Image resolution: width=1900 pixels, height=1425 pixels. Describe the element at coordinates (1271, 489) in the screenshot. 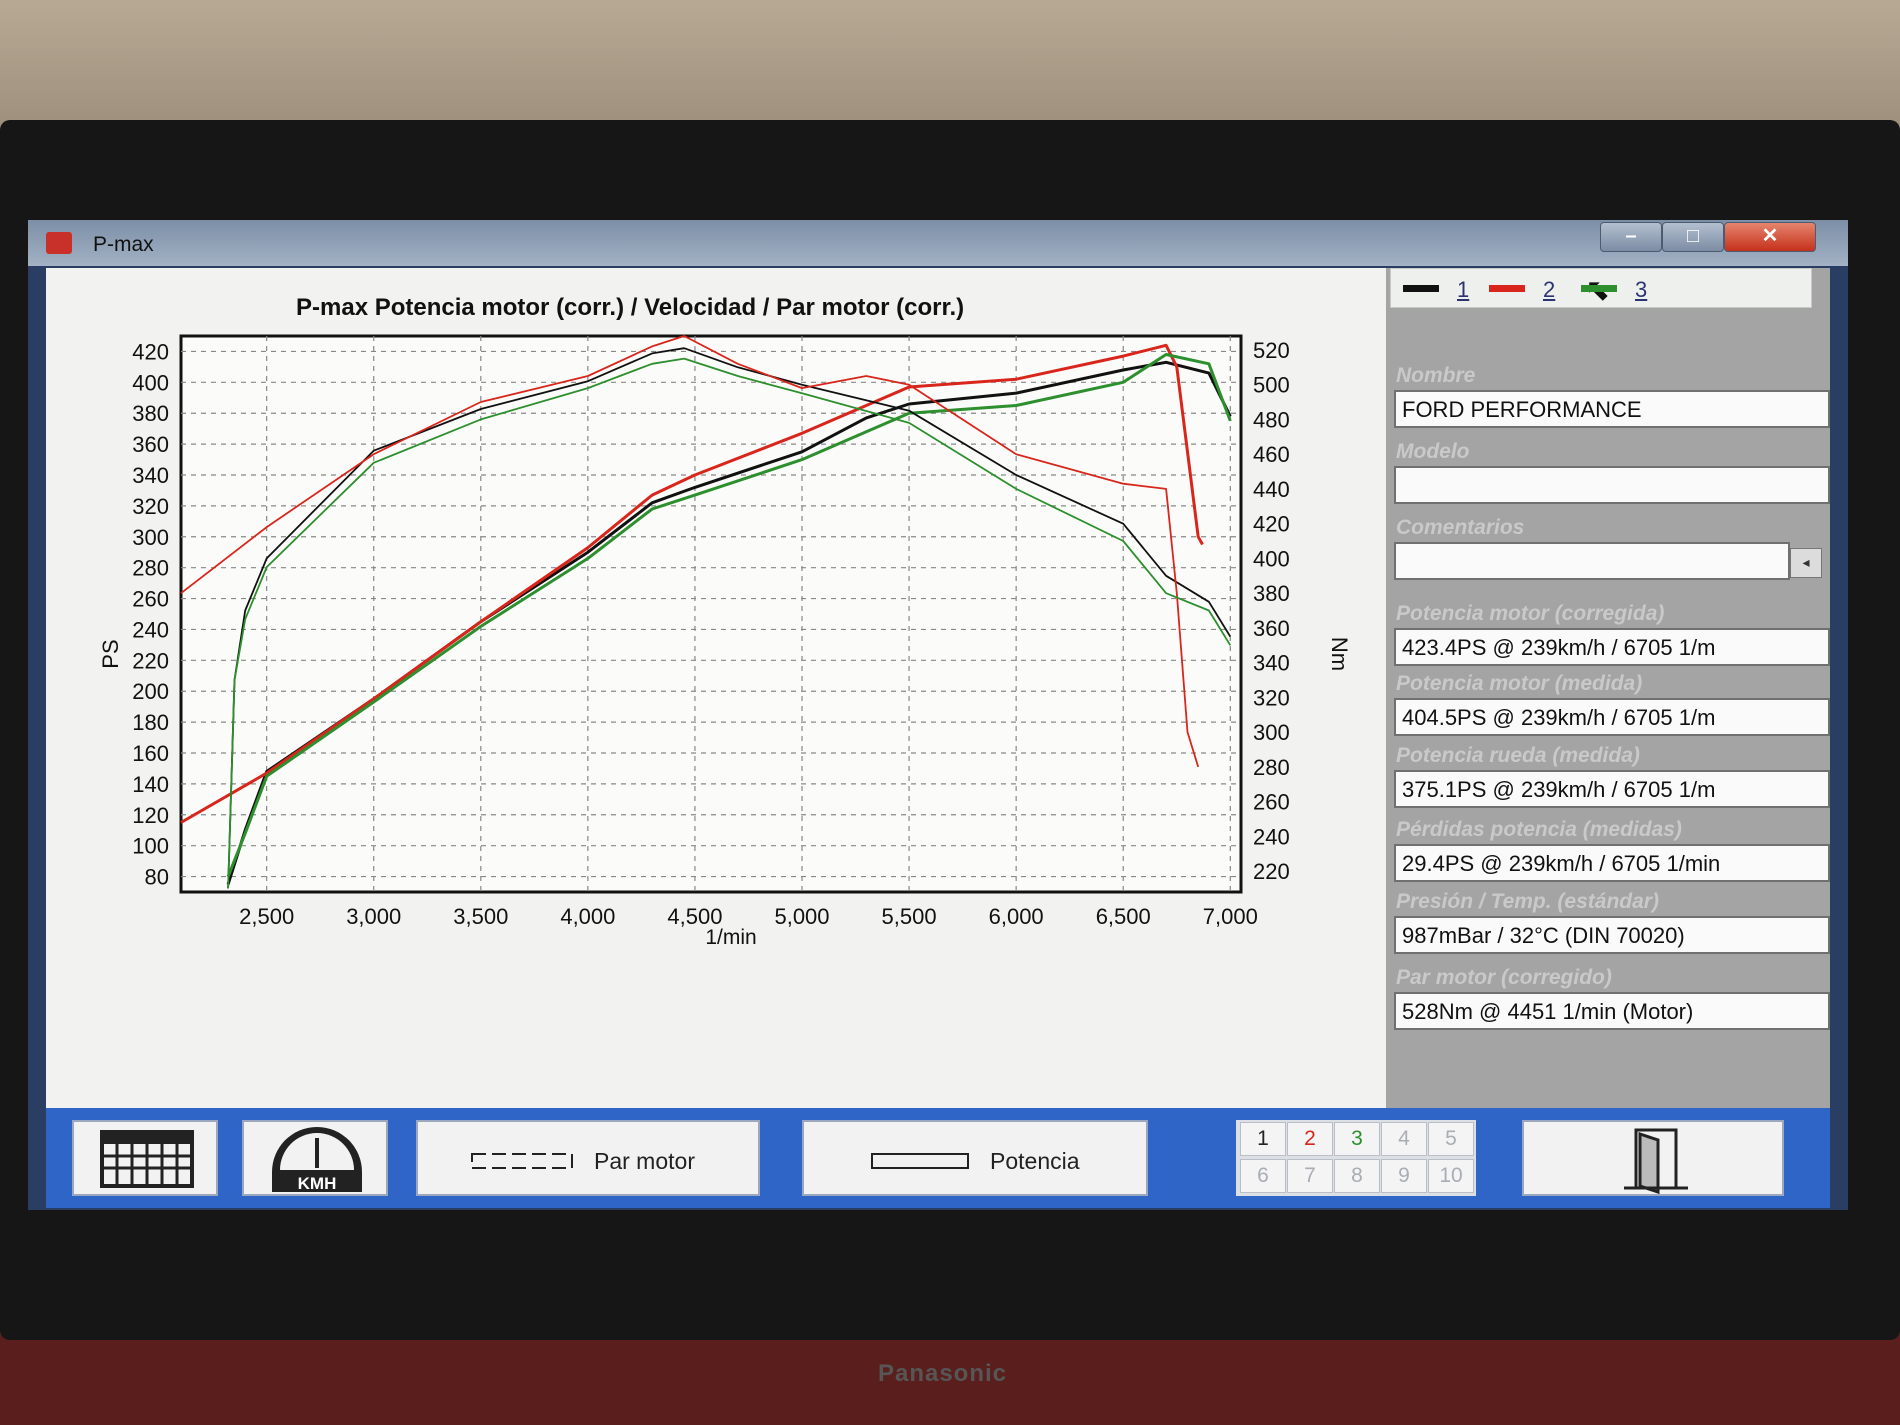

I see `y2-tick-label: 440` at that location.